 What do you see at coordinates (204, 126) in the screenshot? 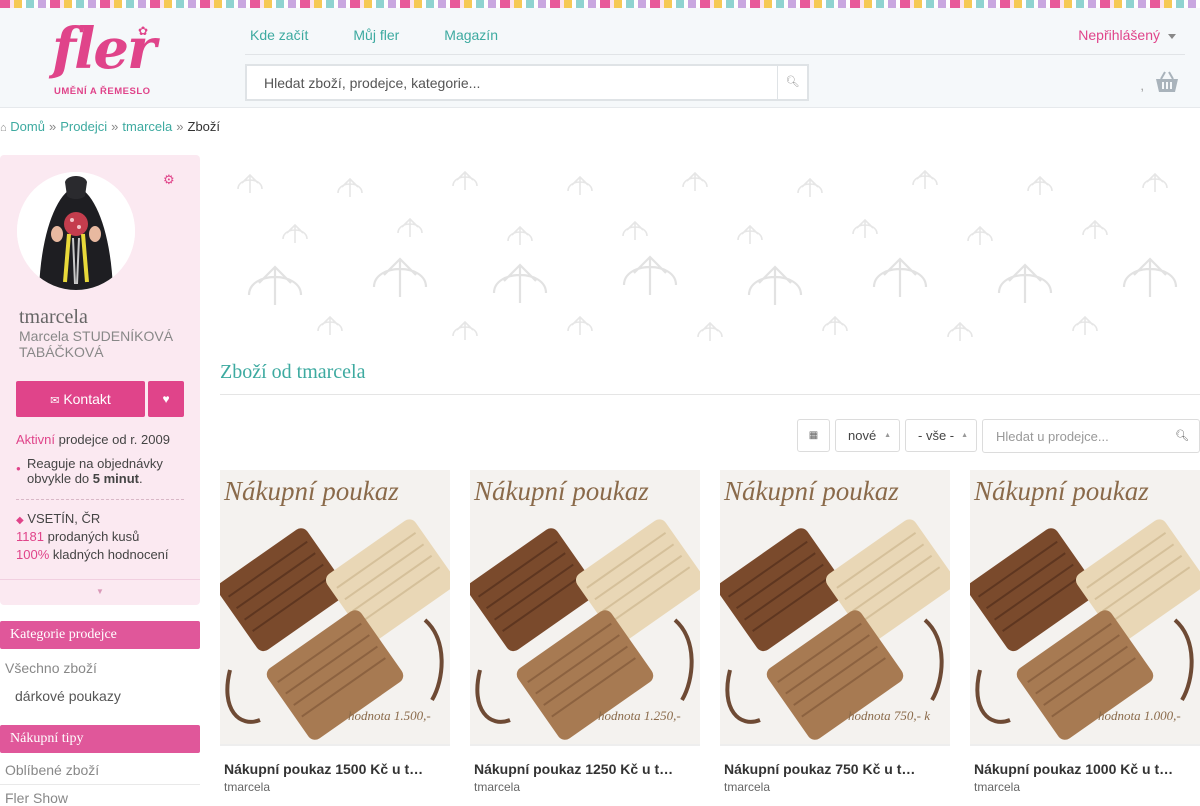
I see `breadcrumb-current: Zboží` at bounding box center [204, 126].